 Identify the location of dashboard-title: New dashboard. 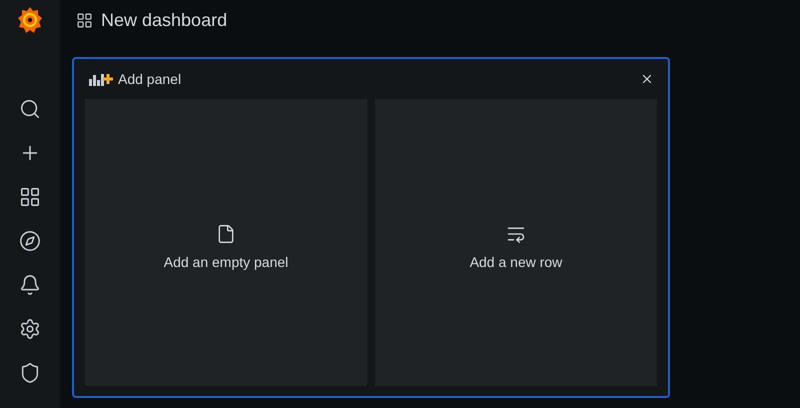
(164, 20).